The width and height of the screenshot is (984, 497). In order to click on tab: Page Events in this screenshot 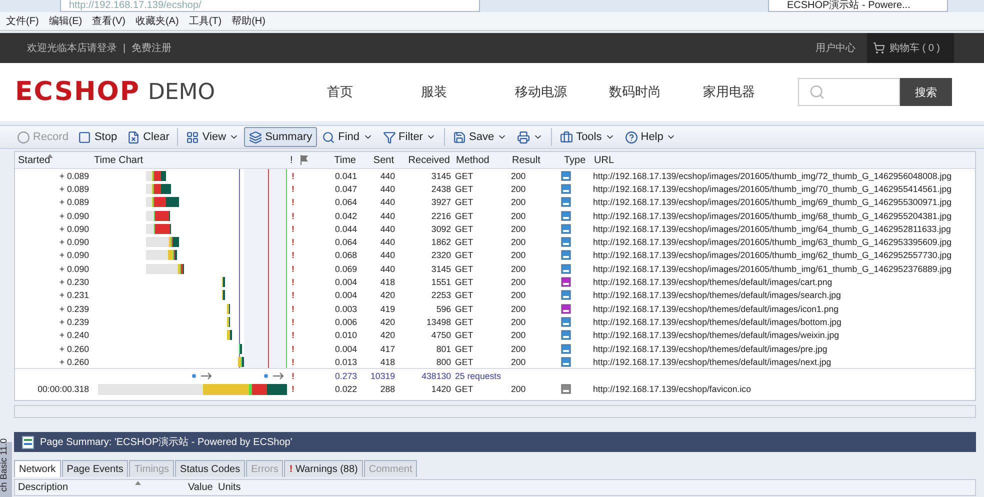, I will do `click(95, 469)`.